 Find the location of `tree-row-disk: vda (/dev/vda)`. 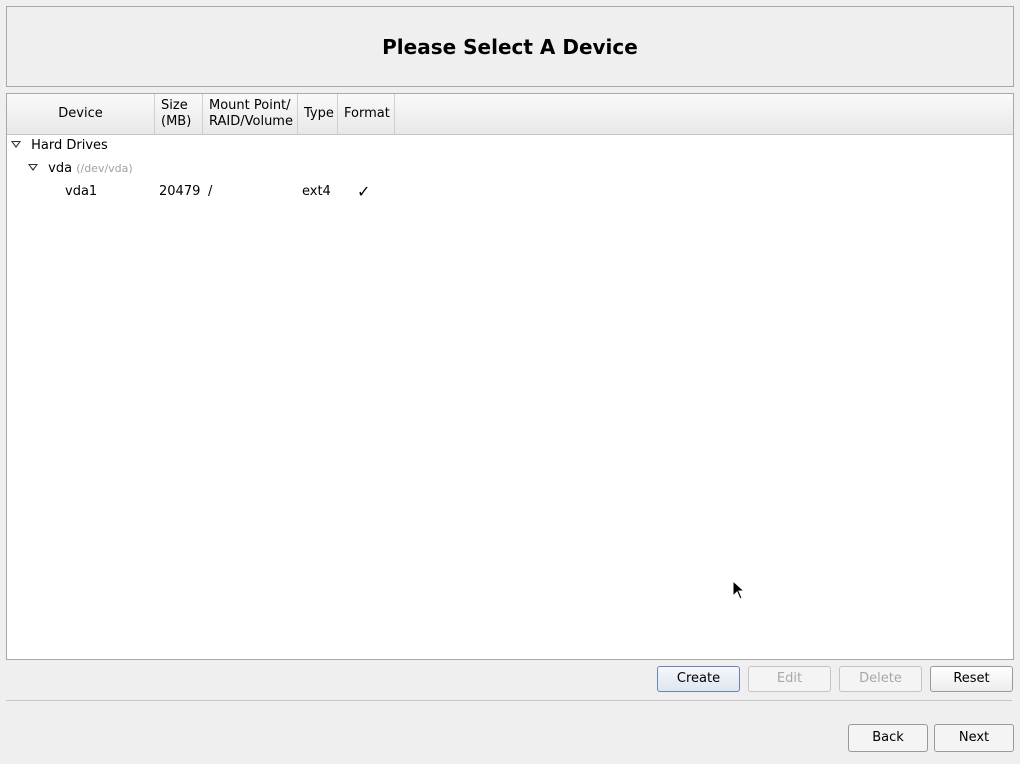

tree-row-disk: vda (/dev/vda) is located at coordinates (80, 169).